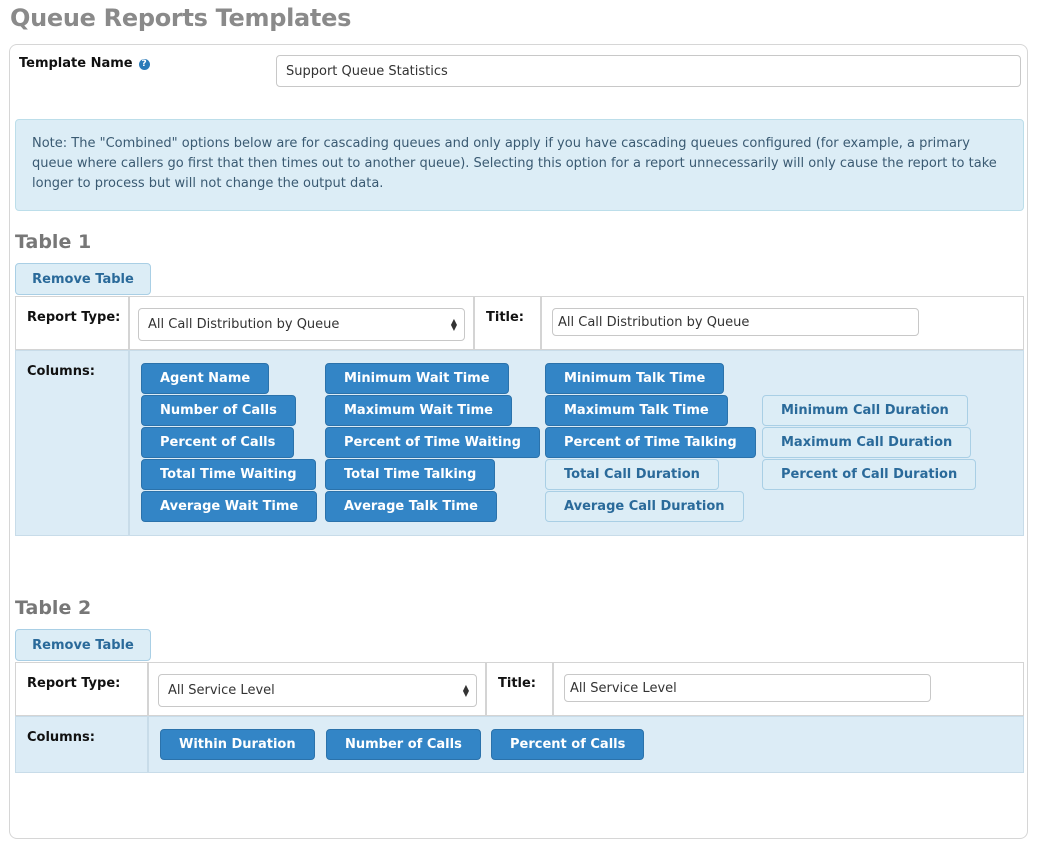 The width and height of the screenshot is (1038, 849). I want to click on table-1-title-label-cell: Title:, so click(507, 323).